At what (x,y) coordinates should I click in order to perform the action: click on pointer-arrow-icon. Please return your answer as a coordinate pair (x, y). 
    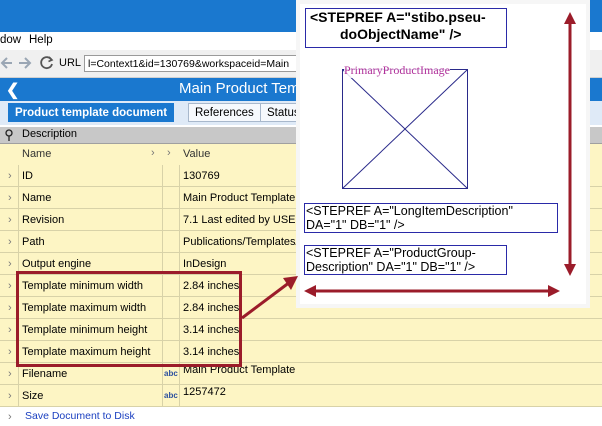
    Looking at the image, I should click on (269, 298).